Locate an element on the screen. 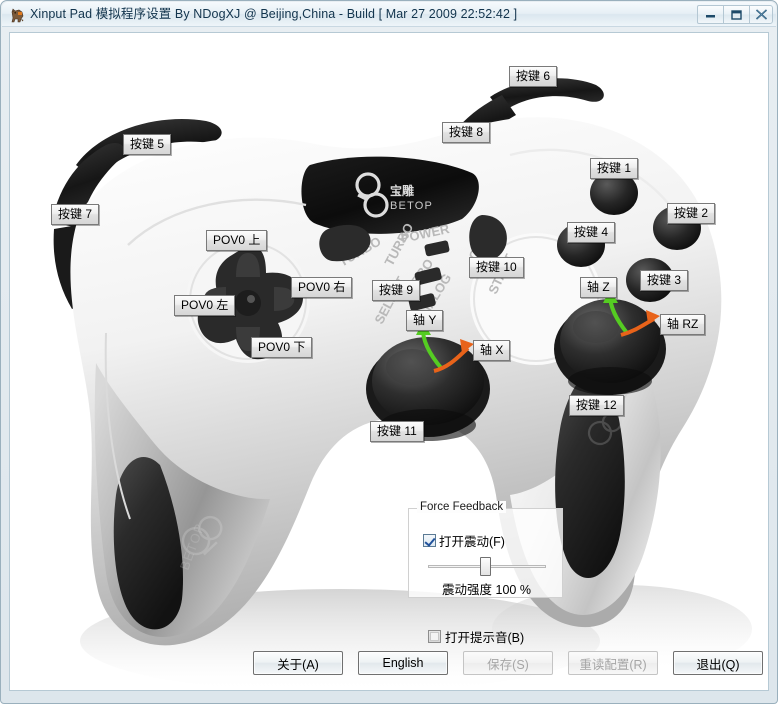 The image size is (778, 704). close-button is located at coordinates (761, 14).